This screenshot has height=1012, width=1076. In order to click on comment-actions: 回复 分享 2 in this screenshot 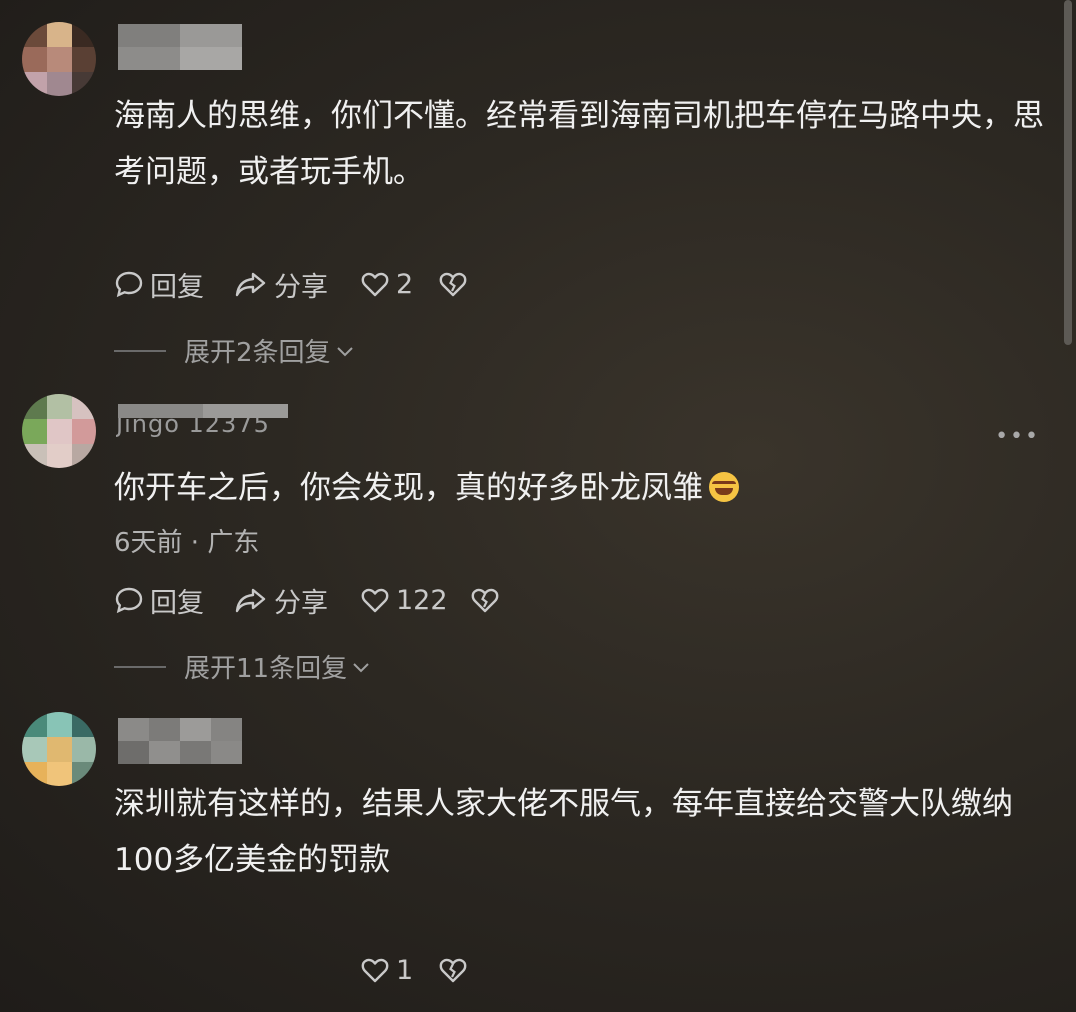, I will do `click(364, 284)`.